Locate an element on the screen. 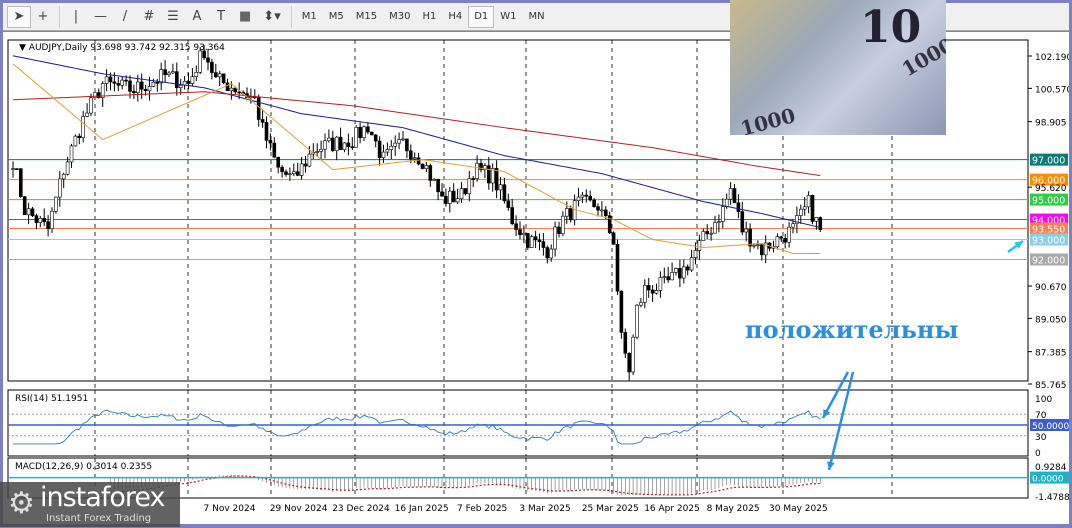  timeframe-h1: H1 is located at coordinates (429, 17).